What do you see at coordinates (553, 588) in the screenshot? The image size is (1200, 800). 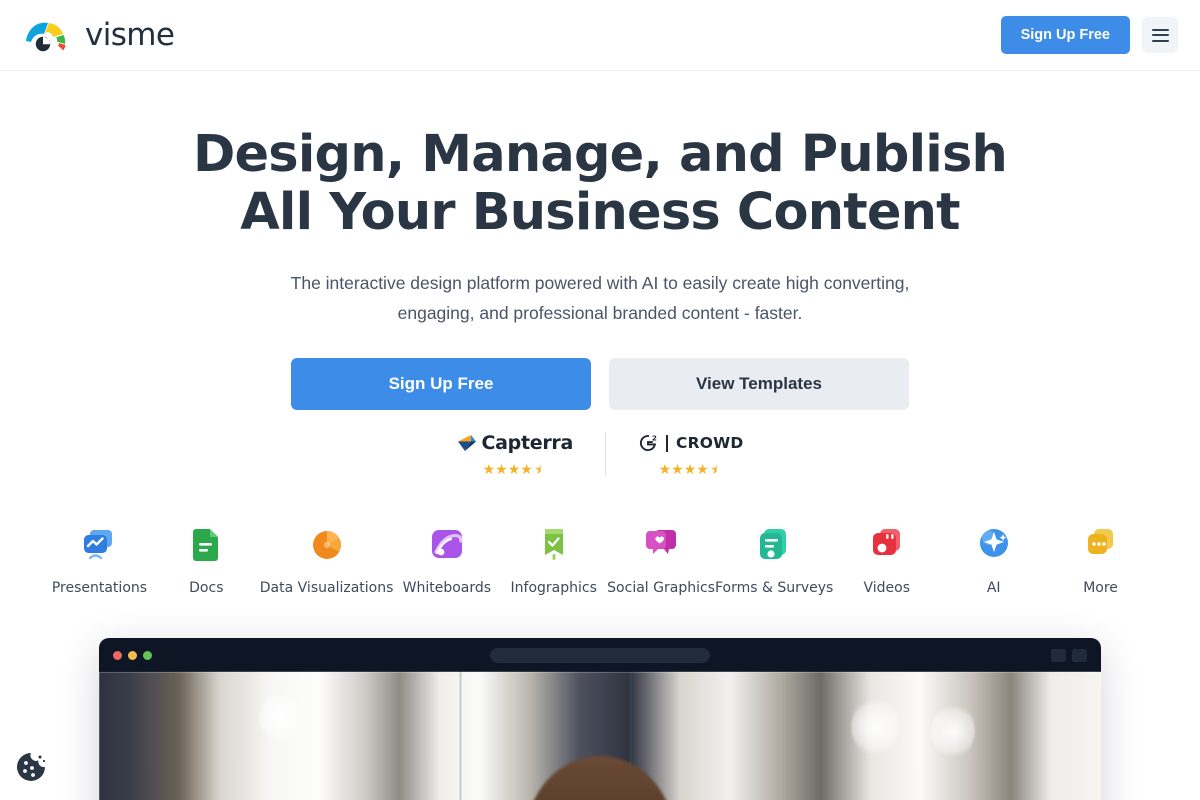 I see `category-label: Infographics` at bounding box center [553, 588].